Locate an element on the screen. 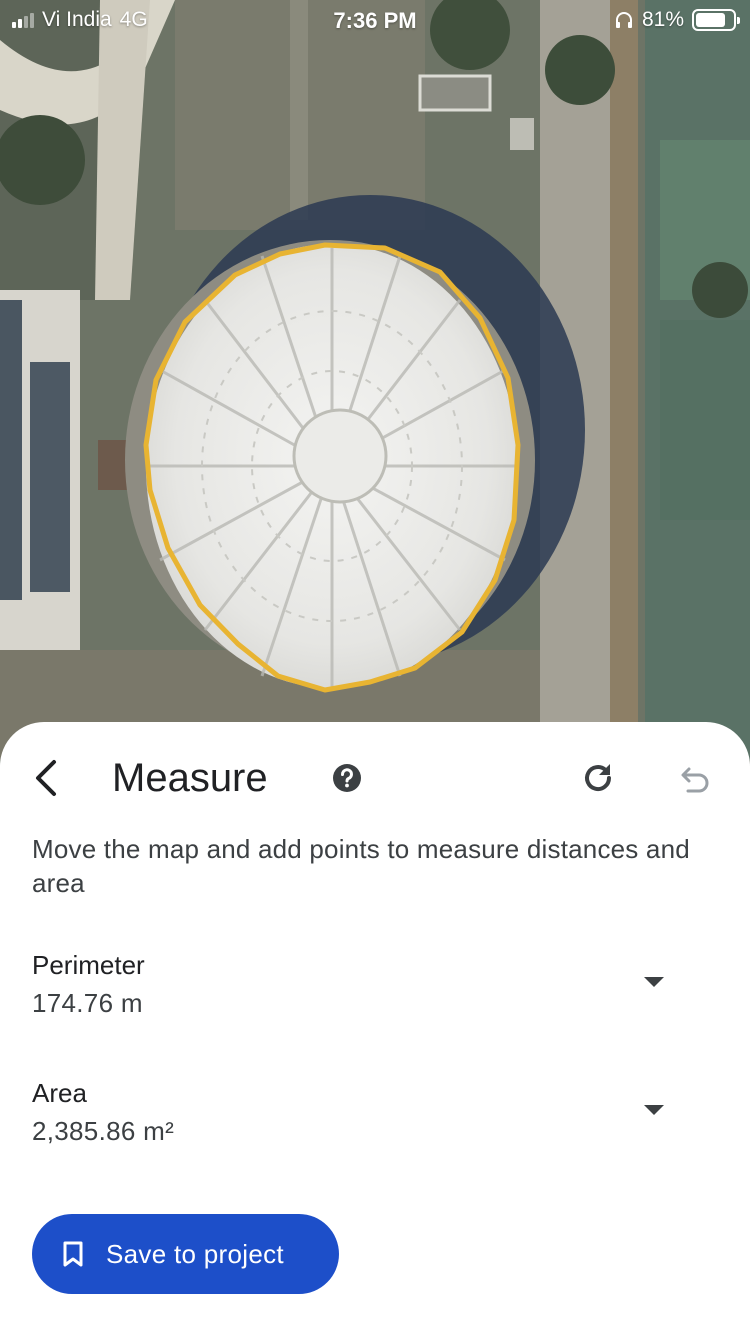  redo-icon is located at coordinates (598, 778).